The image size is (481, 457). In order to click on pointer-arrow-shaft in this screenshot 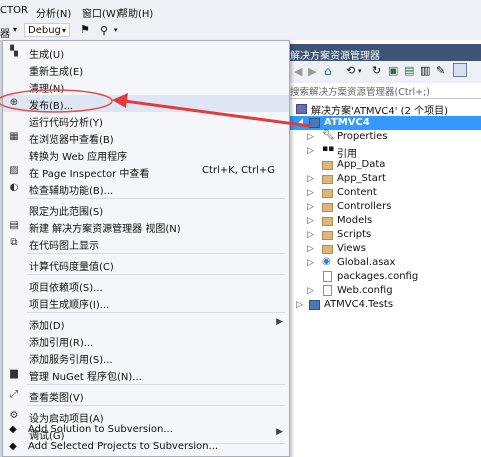, I will do `click(217, 113)`.